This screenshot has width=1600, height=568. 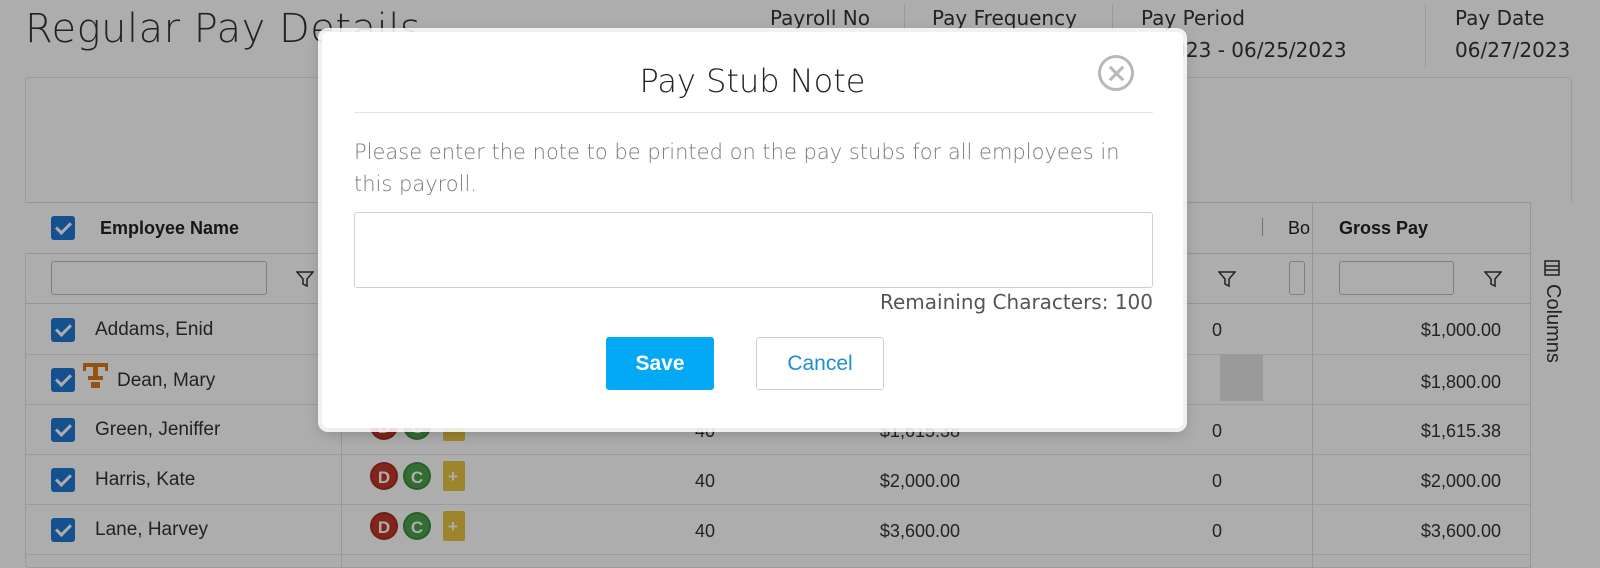 What do you see at coordinates (752, 81) in the screenshot?
I see `dialog-title: Pay Stub Note` at bounding box center [752, 81].